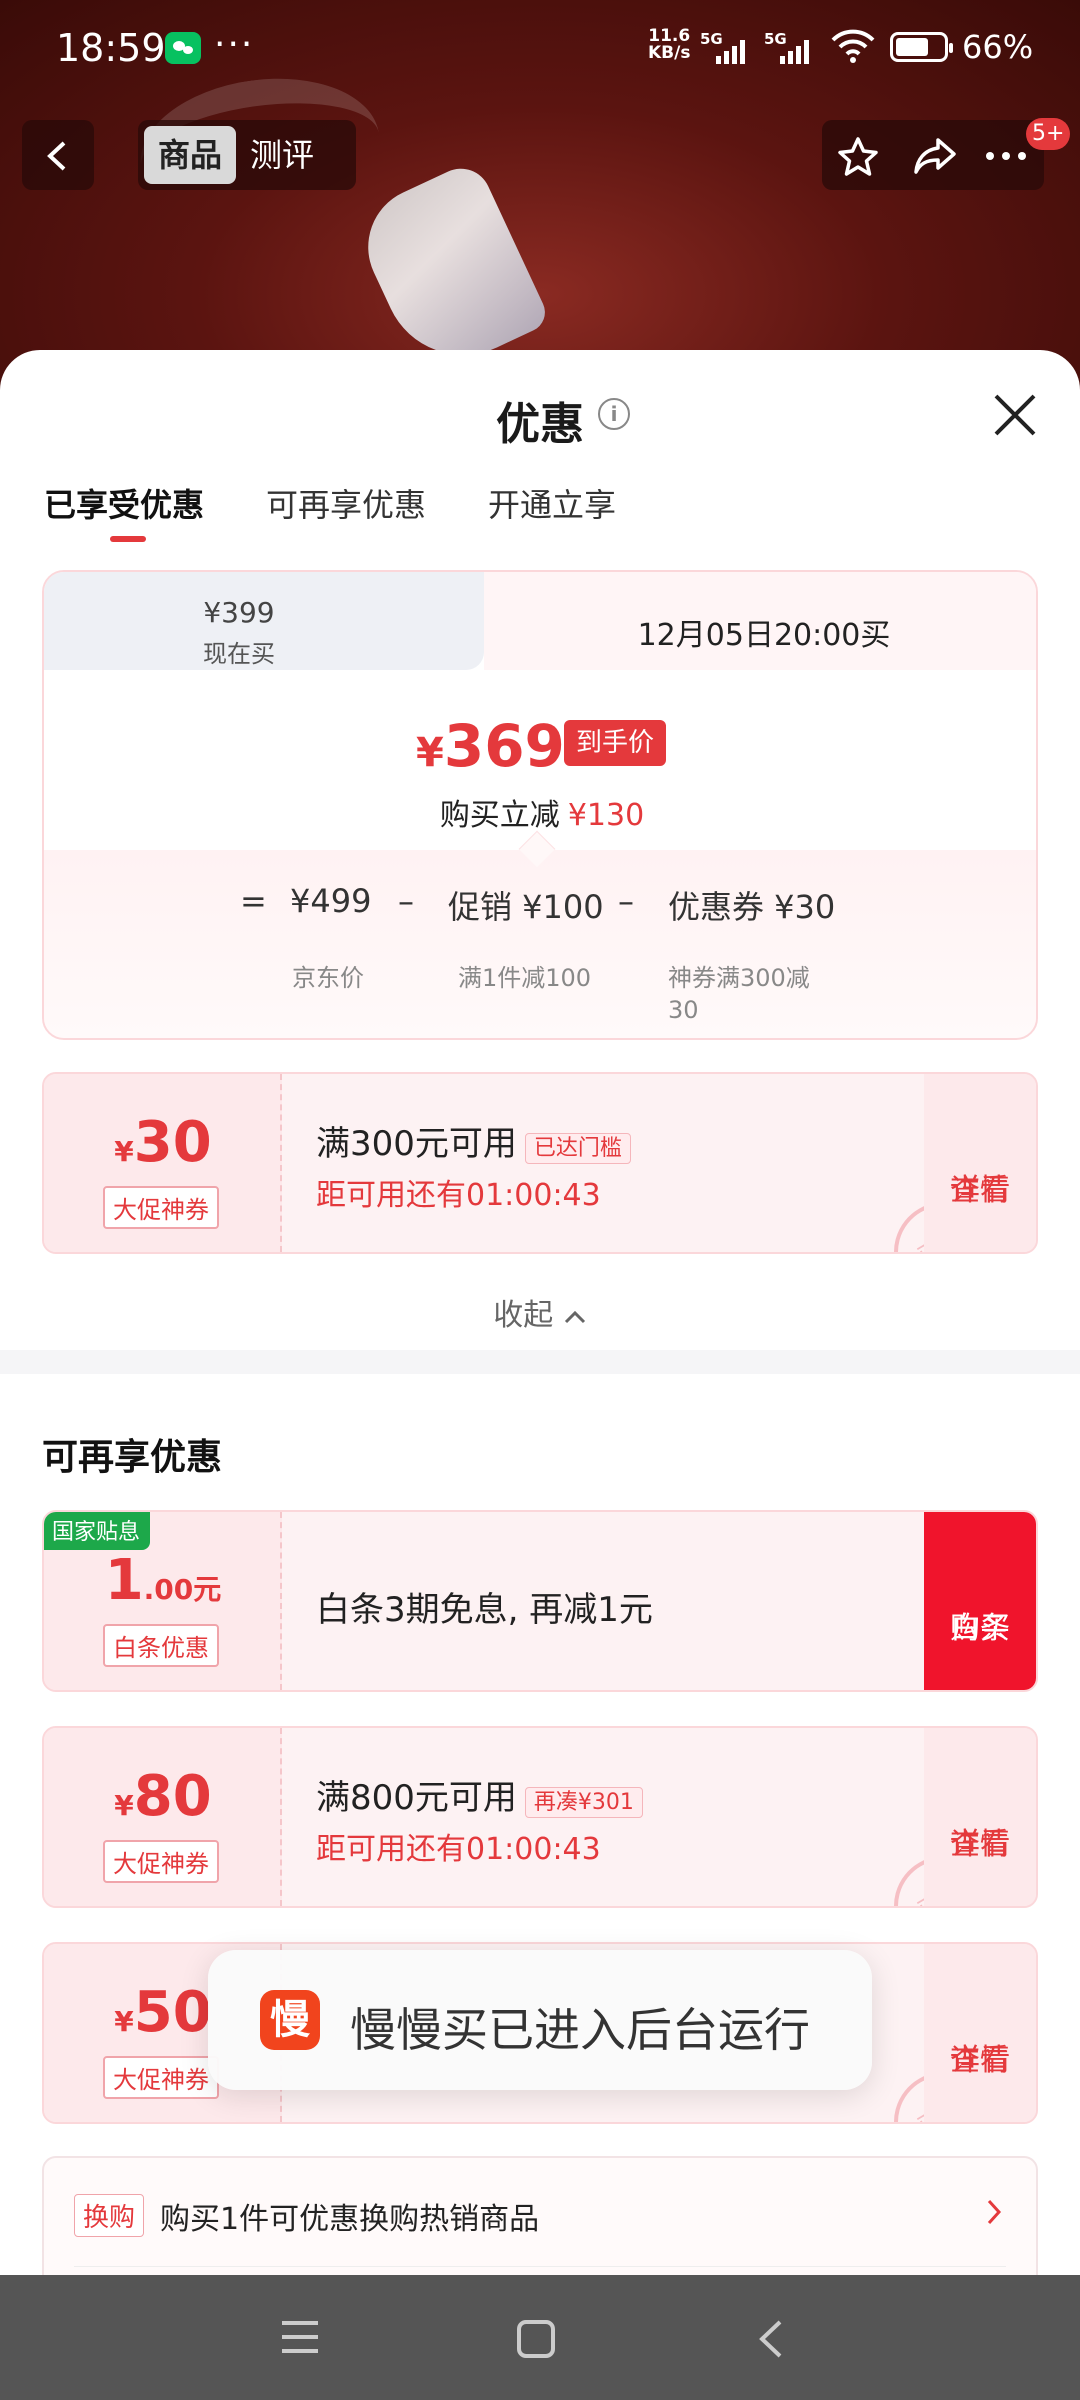 The height and width of the screenshot is (2400, 1080). Describe the element at coordinates (540, 1362) in the screenshot. I see `section-divider` at that location.